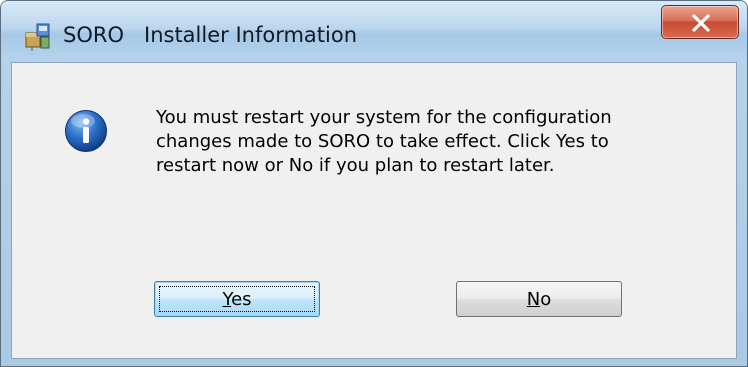  I want to click on information-icon, so click(86, 131).